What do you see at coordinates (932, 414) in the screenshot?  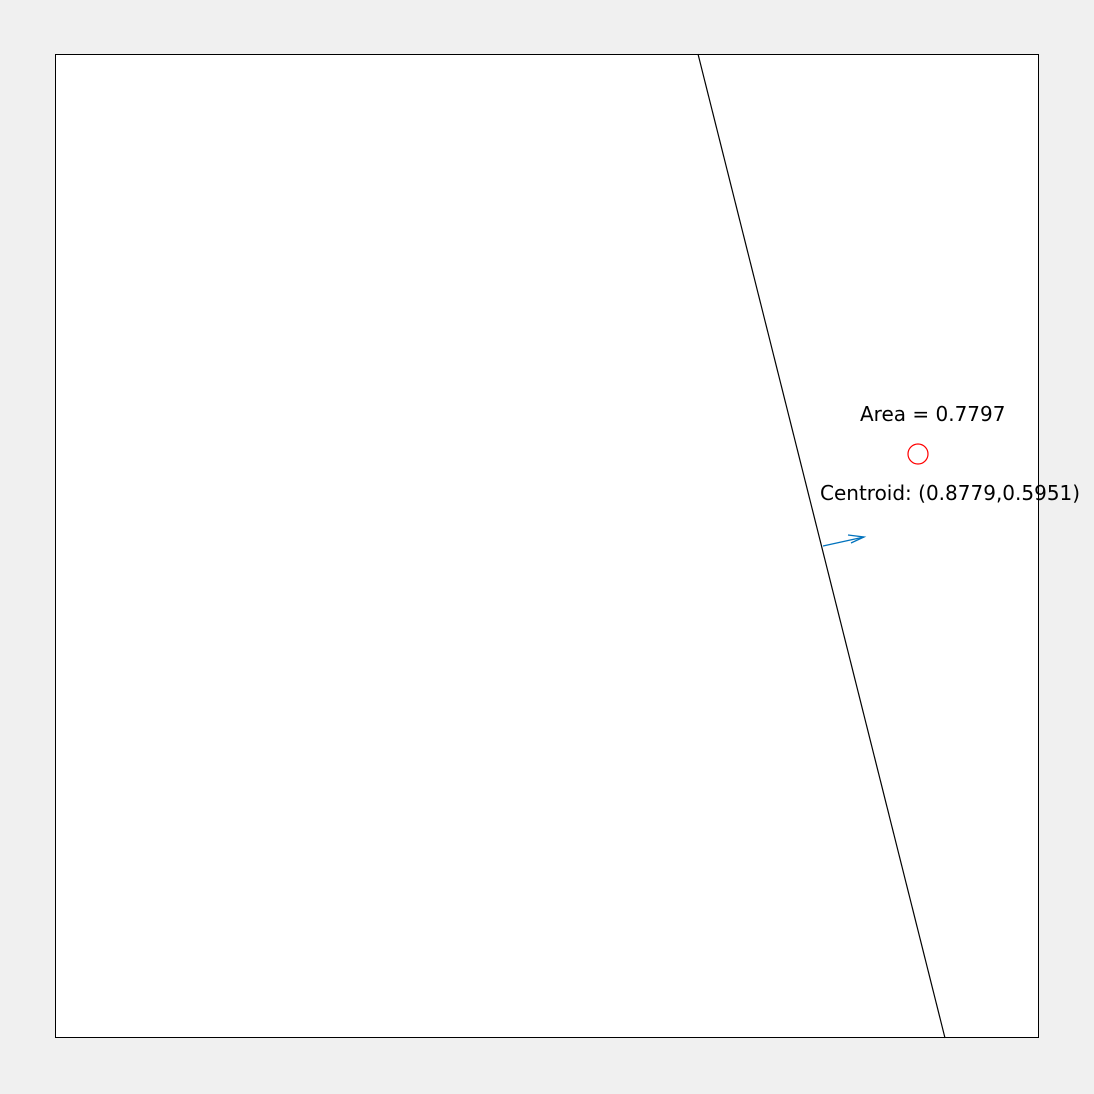 I see `area-label: Area = 0.7797` at bounding box center [932, 414].